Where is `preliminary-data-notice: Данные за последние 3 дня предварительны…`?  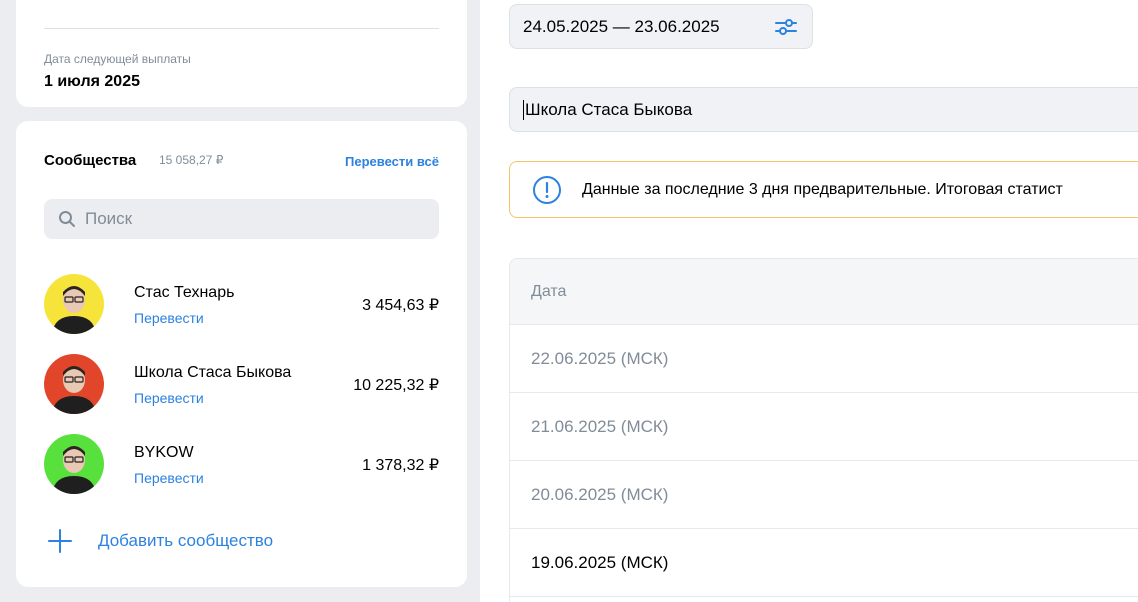 preliminary-data-notice: Данные за последние 3 дня предварительны… is located at coordinates (823, 189).